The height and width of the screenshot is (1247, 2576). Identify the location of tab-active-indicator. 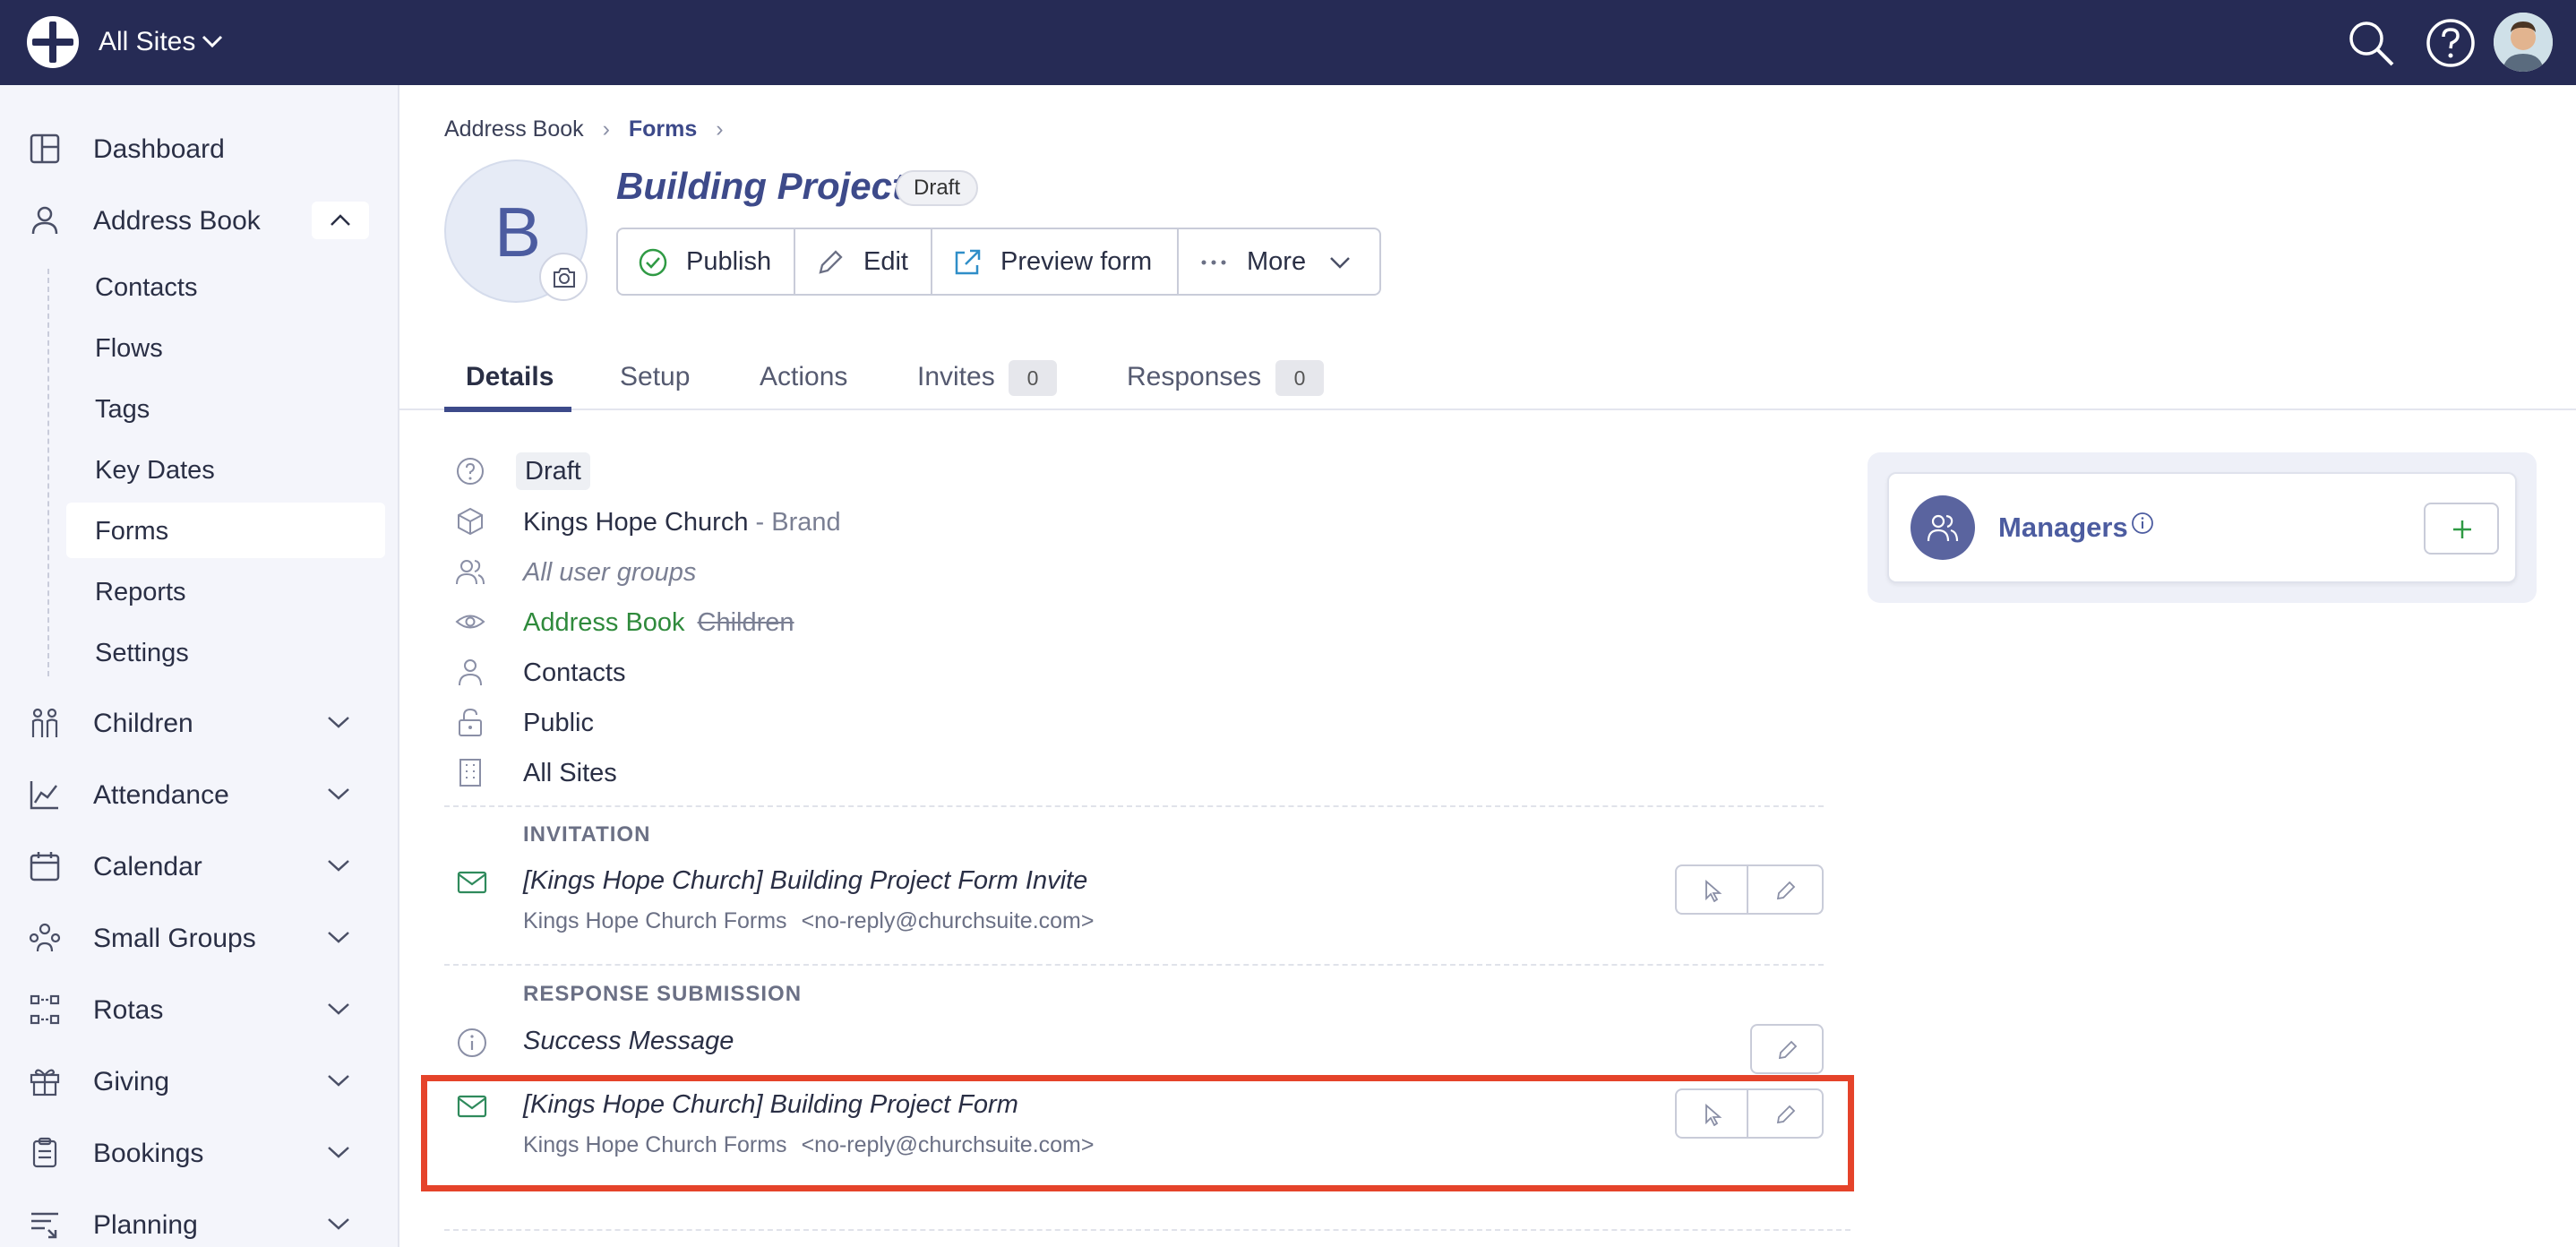
(507, 409).